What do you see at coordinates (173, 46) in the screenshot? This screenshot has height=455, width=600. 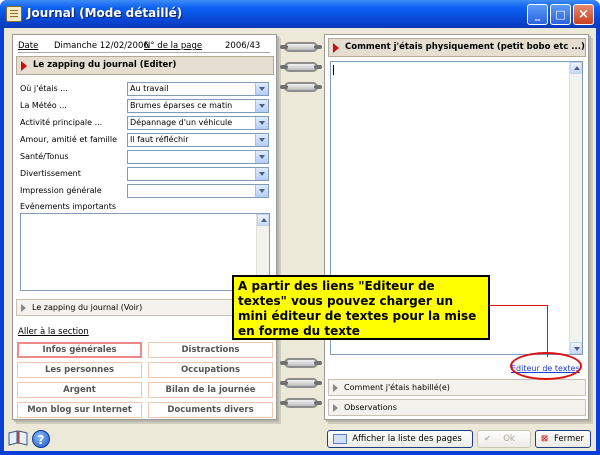 I see `page-number-label: N° de la page` at bounding box center [173, 46].